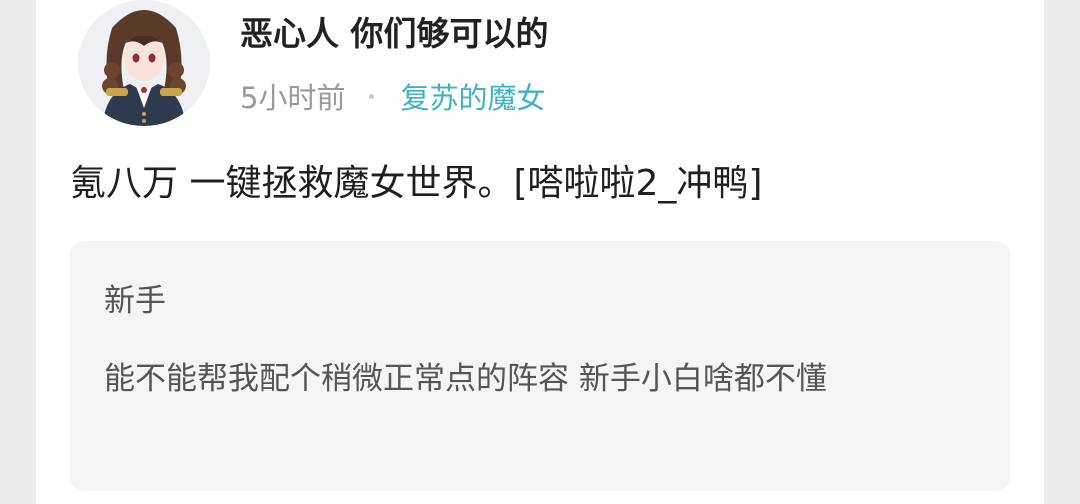  I want to click on quoted-post-body: 能不能帮我配个稍微正常点的阵容 新手小白啥都不懂, so click(465, 379).